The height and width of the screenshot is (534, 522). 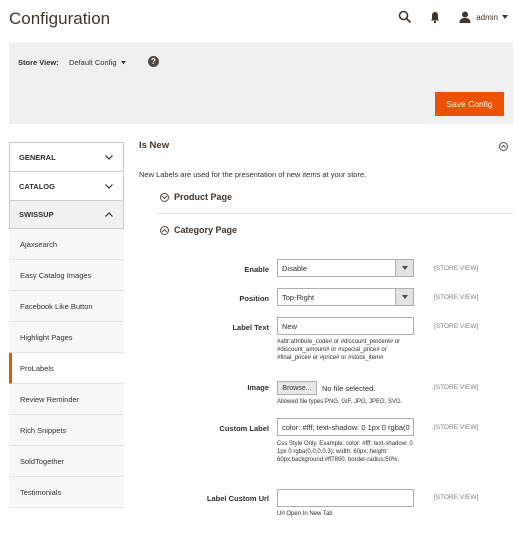 I want to click on chevron-down-circle-icon, so click(x=164, y=197).